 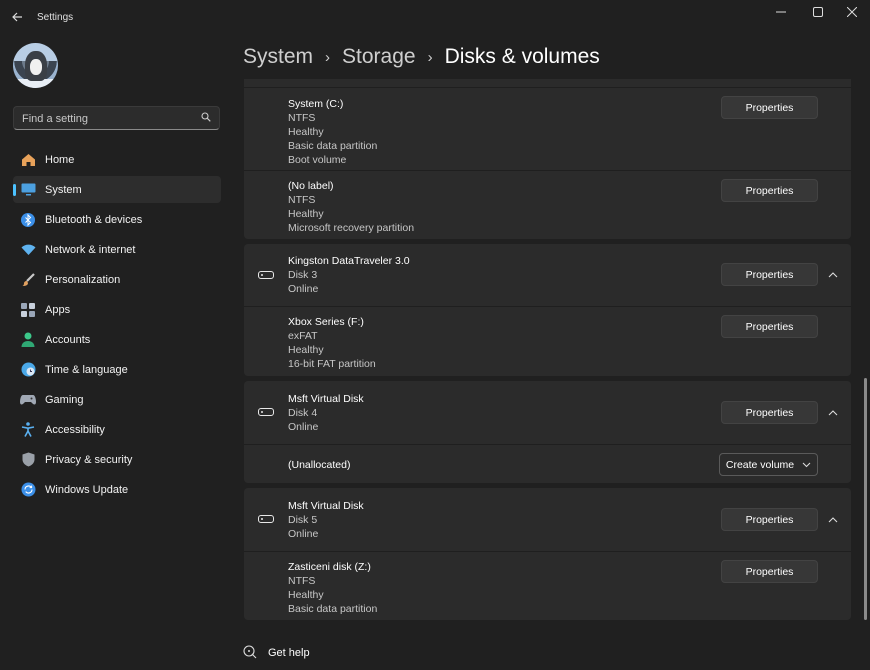 What do you see at coordinates (781, 12) in the screenshot?
I see `minimize-button` at bounding box center [781, 12].